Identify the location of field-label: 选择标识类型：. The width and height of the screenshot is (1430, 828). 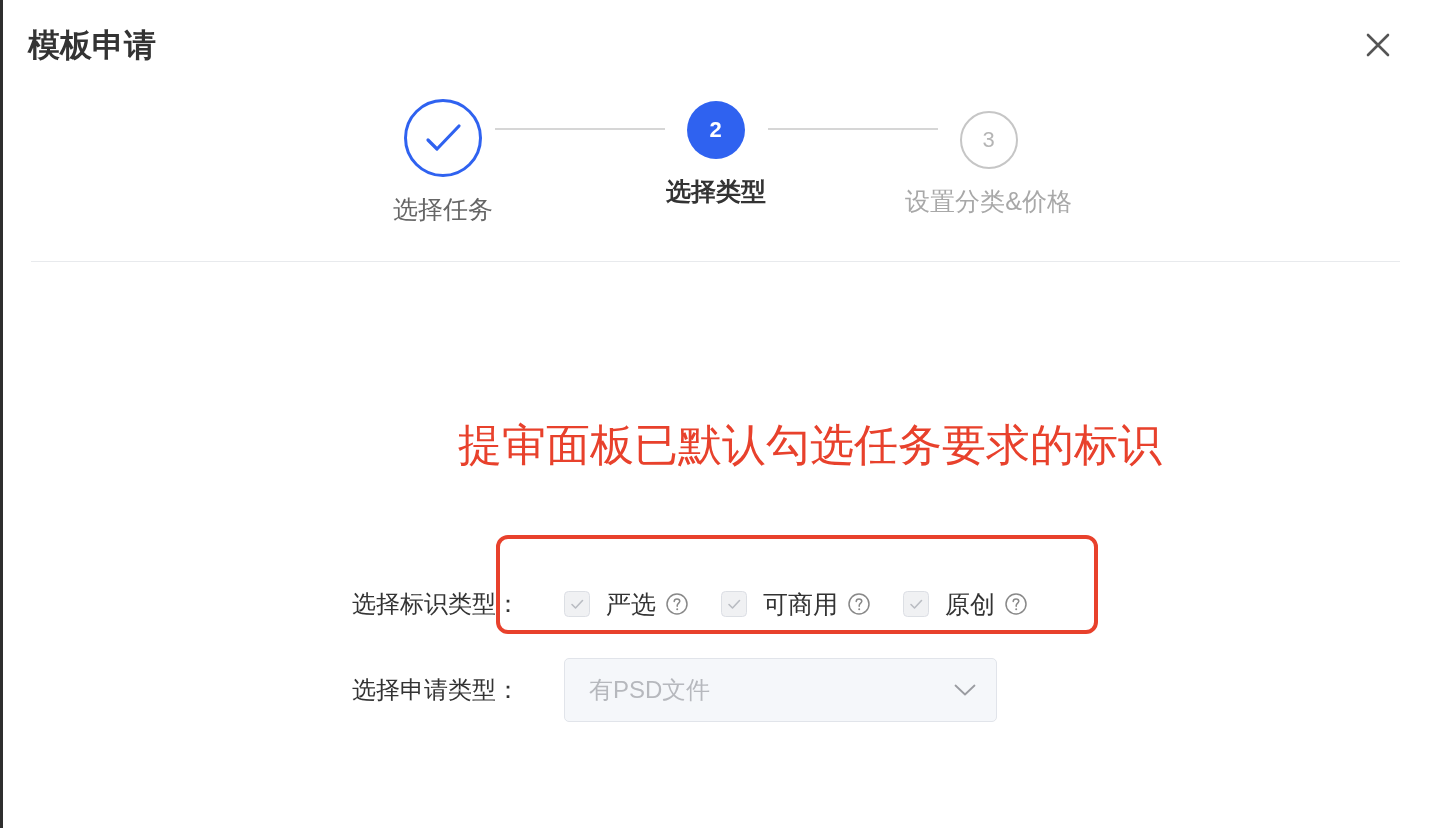
(436, 604).